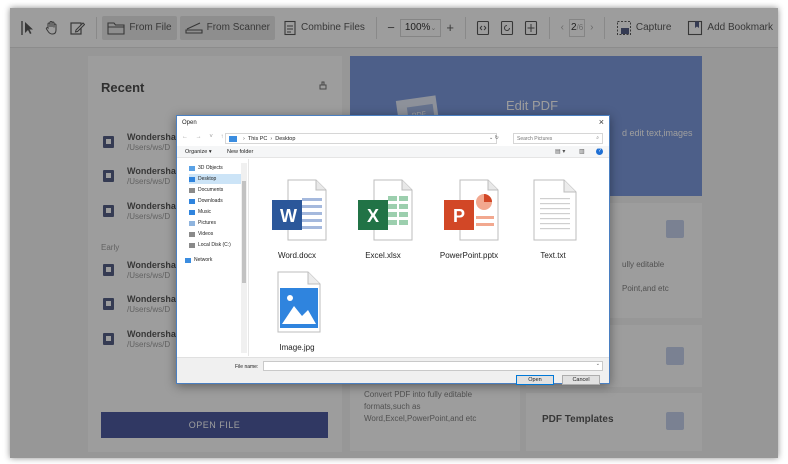  What do you see at coordinates (601, 122) in the screenshot?
I see `close-icon: ×` at bounding box center [601, 122].